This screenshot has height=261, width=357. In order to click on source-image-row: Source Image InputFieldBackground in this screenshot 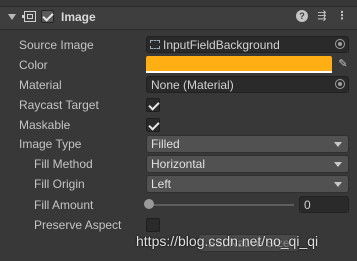, I will do `click(178, 45)`.